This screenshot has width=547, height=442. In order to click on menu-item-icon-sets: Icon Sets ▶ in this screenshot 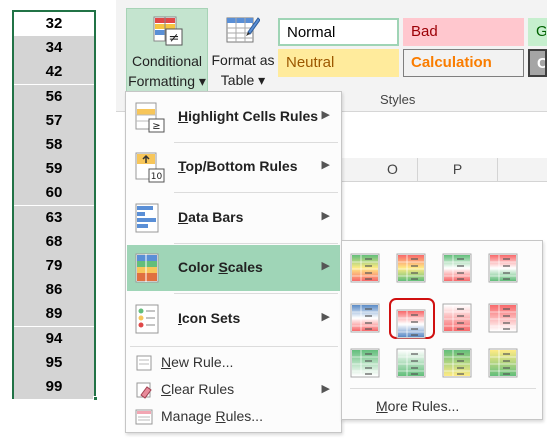, I will do `click(233, 319)`.